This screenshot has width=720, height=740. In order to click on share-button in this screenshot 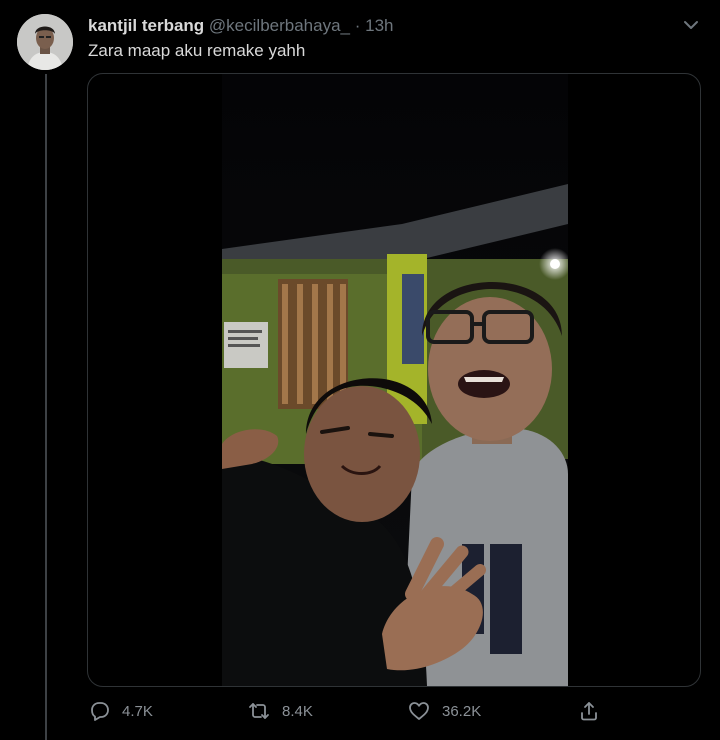, I will do `click(589, 711)`.